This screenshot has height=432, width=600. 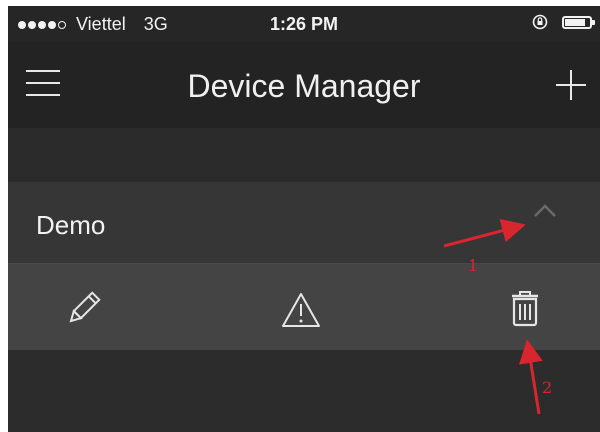 What do you see at coordinates (575, 22) in the screenshot?
I see `battery-fill` at bounding box center [575, 22].